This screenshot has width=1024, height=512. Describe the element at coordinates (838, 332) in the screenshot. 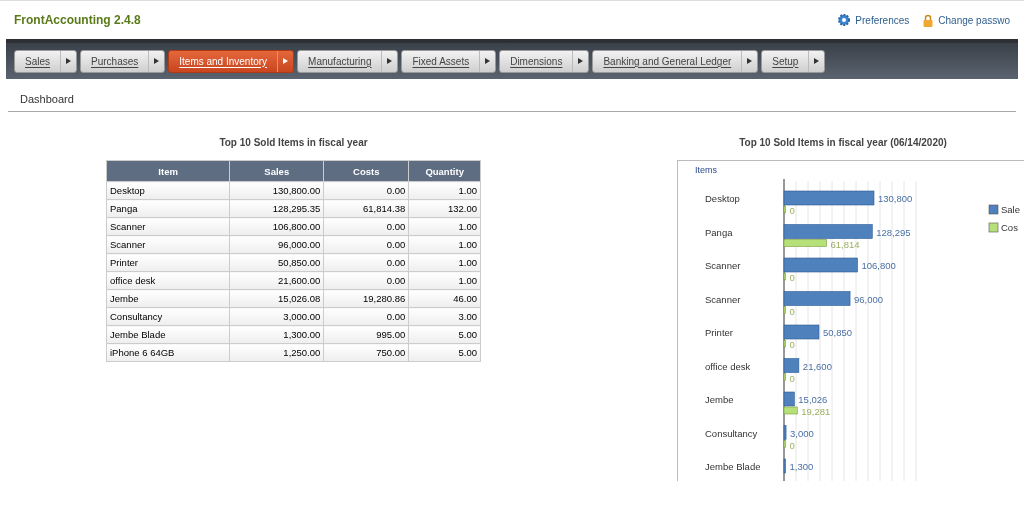

I see `value-label: 50,850` at that location.